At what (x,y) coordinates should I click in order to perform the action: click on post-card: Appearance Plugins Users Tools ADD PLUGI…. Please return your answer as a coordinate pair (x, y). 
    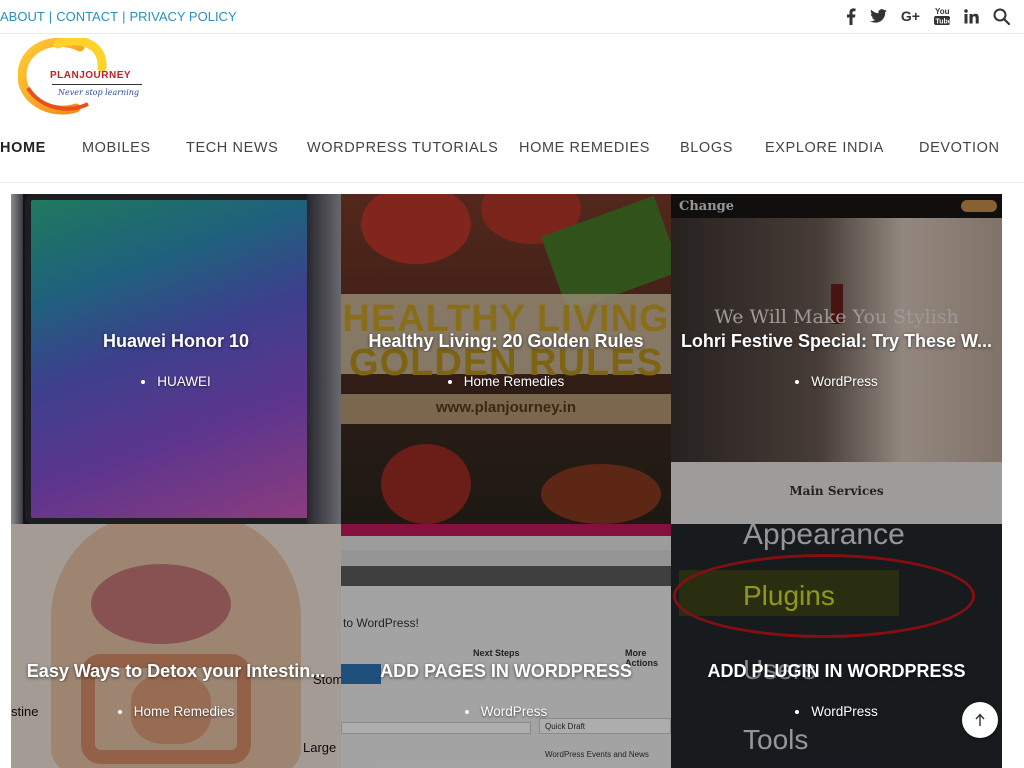
    Looking at the image, I should click on (836, 646).